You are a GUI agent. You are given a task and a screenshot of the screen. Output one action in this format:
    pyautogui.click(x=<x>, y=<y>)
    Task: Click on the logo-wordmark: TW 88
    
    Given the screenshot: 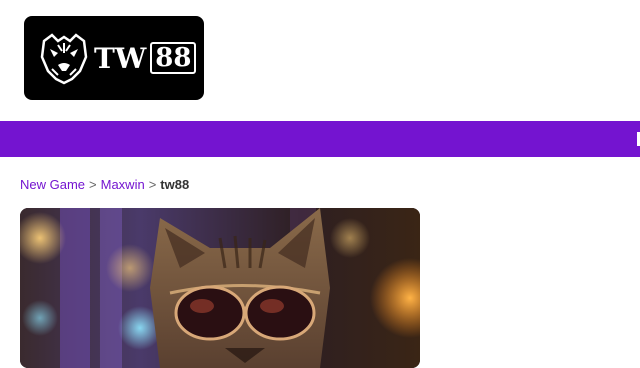 What is the action you would take?
    pyautogui.click(x=145, y=58)
    